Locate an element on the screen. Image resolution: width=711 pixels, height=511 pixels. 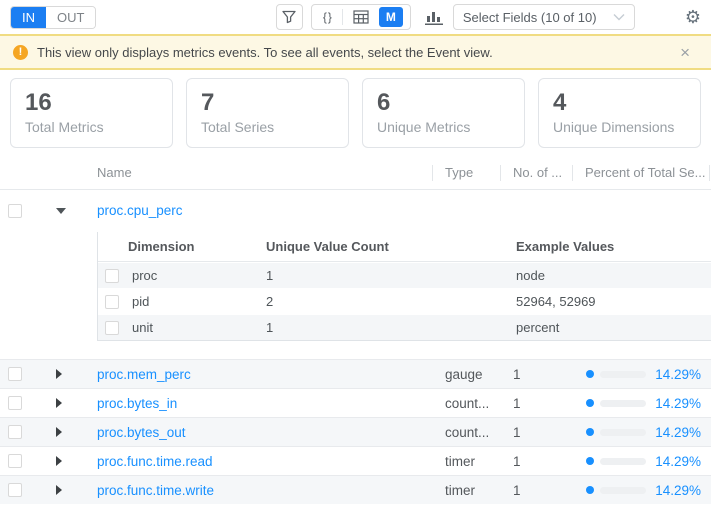
toolbar: IN OUT {} M Select Fields (10 of 10) ⚙ is located at coordinates (355, 17).